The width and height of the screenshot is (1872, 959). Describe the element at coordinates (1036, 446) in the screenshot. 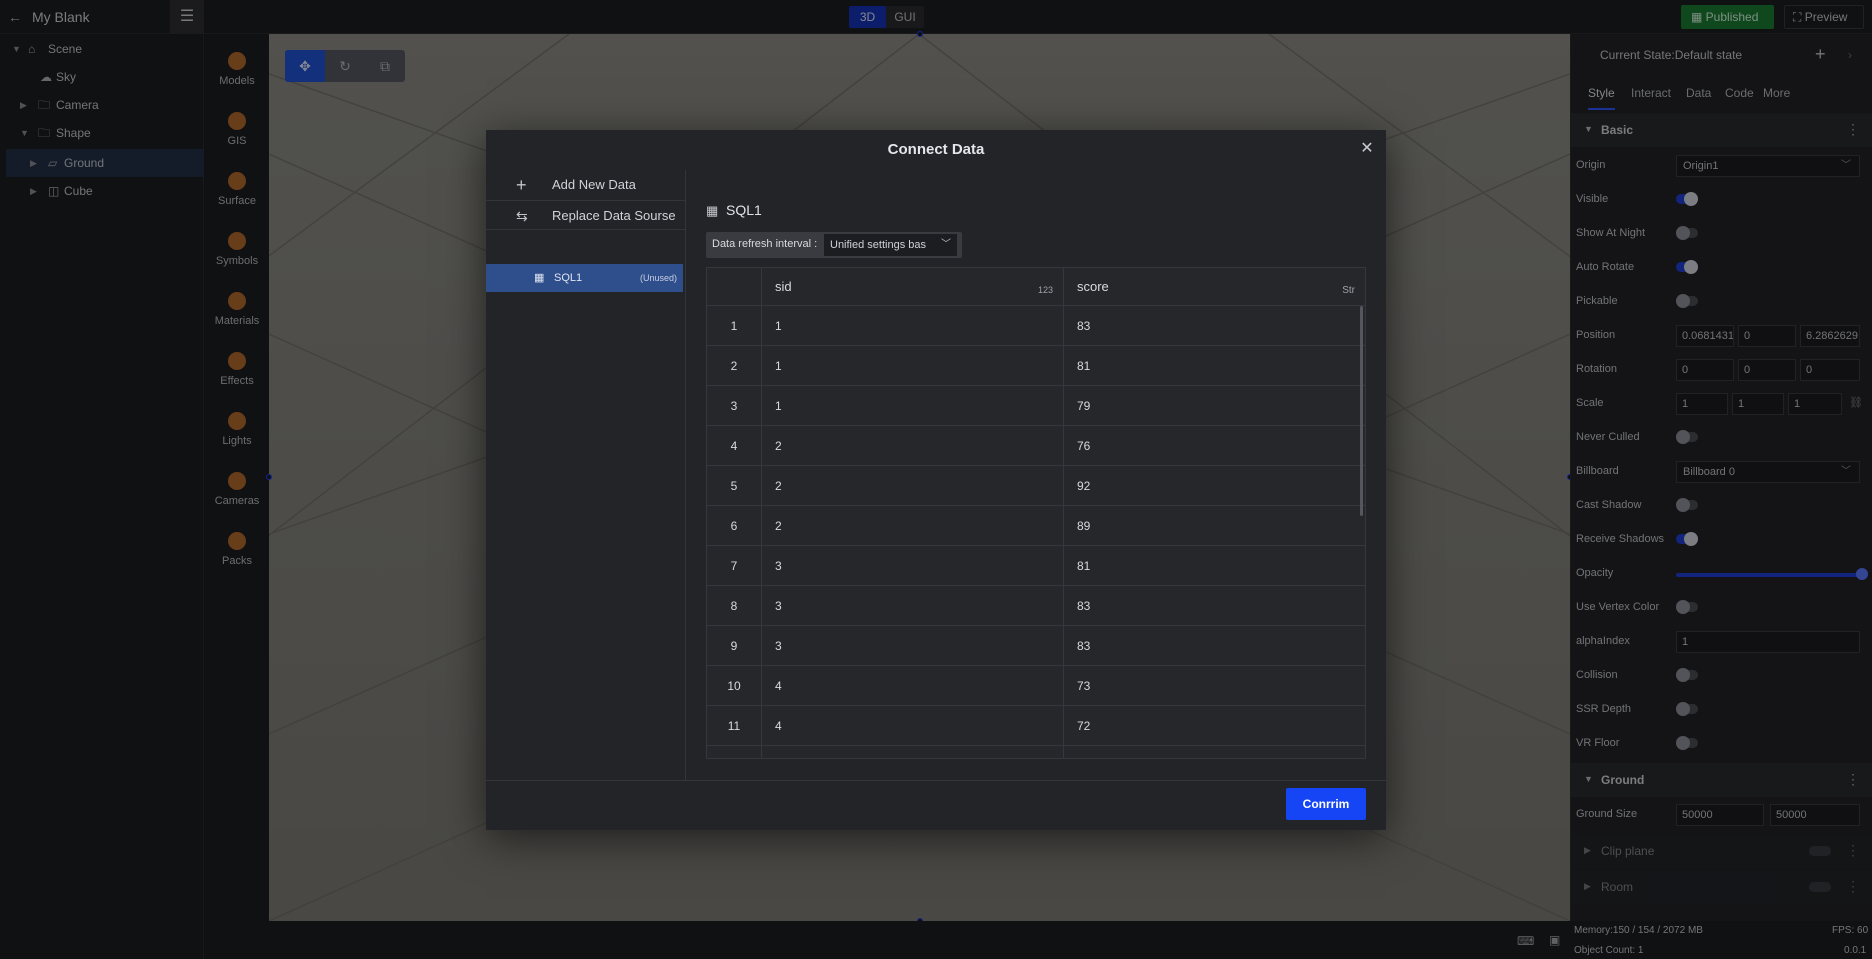

I see `table-row: 4 2 76` at that location.